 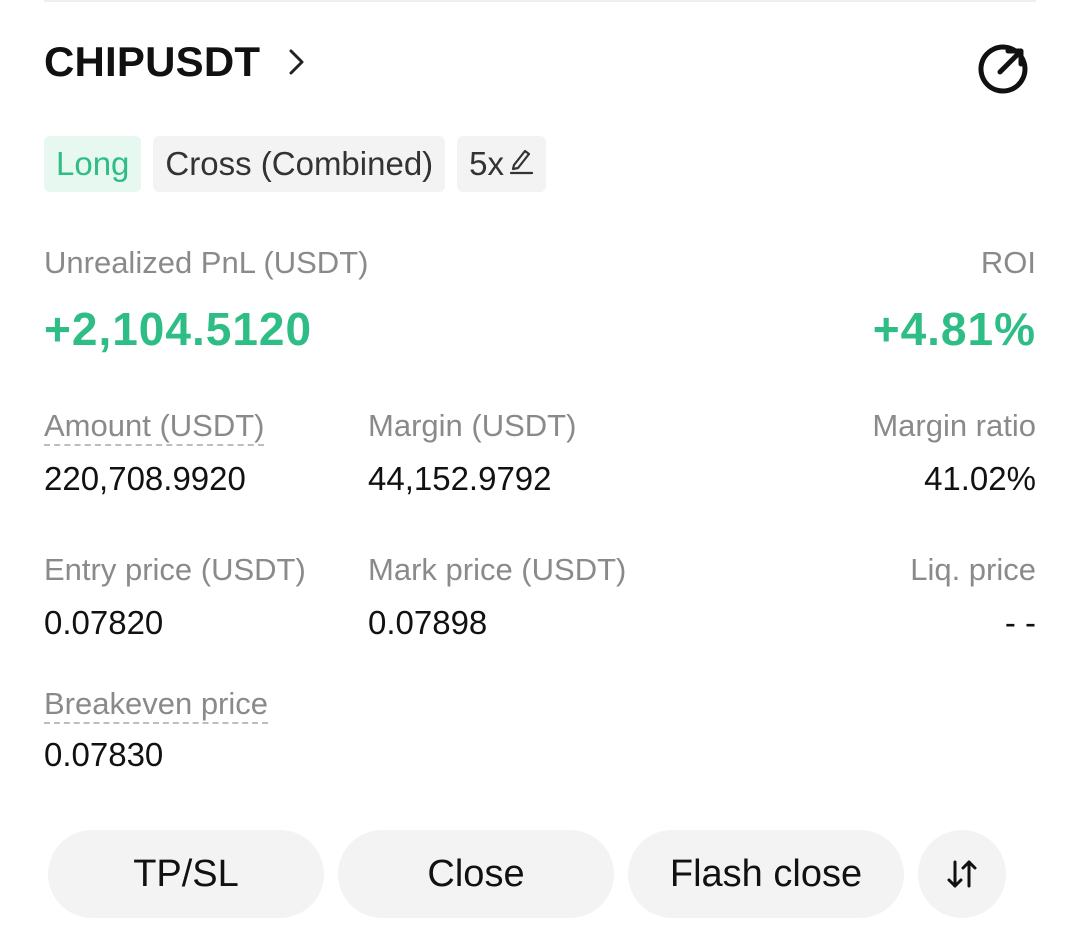 I want to click on breakeven-label-text: Breakeven price, so click(x=156, y=705).